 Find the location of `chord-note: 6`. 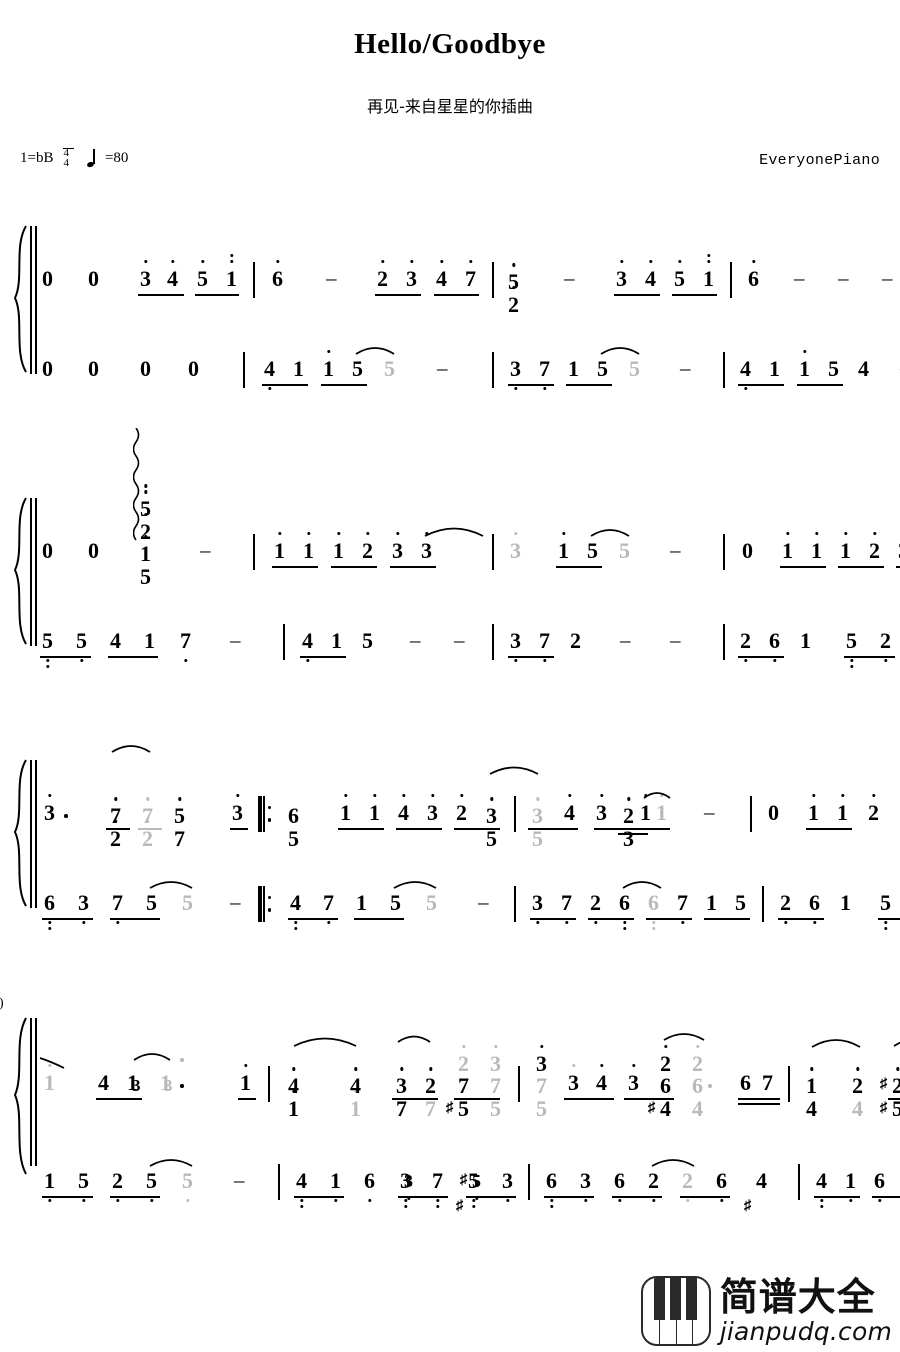

chord-note: 6 is located at coordinates (697, 1086).